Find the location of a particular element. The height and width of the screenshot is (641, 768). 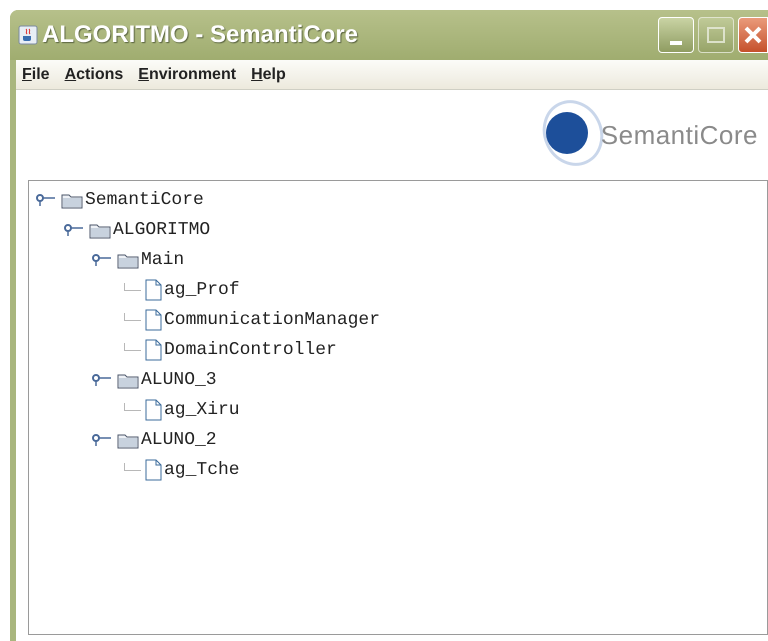

maximize-icon is located at coordinates (716, 35).